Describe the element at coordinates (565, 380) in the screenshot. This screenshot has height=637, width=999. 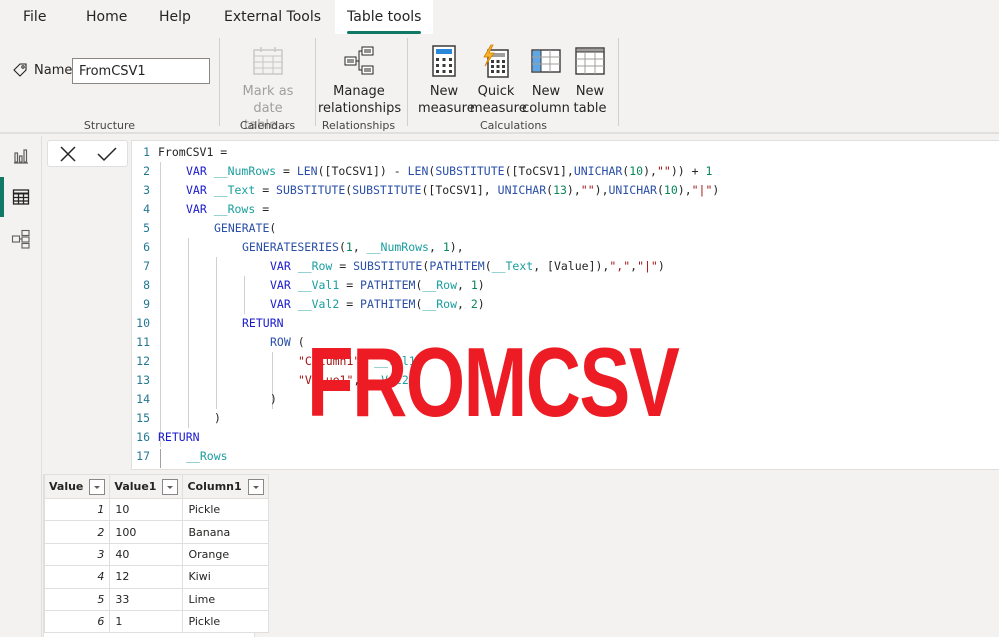
I see `code-line: 13 "Value1", __Val2` at that location.